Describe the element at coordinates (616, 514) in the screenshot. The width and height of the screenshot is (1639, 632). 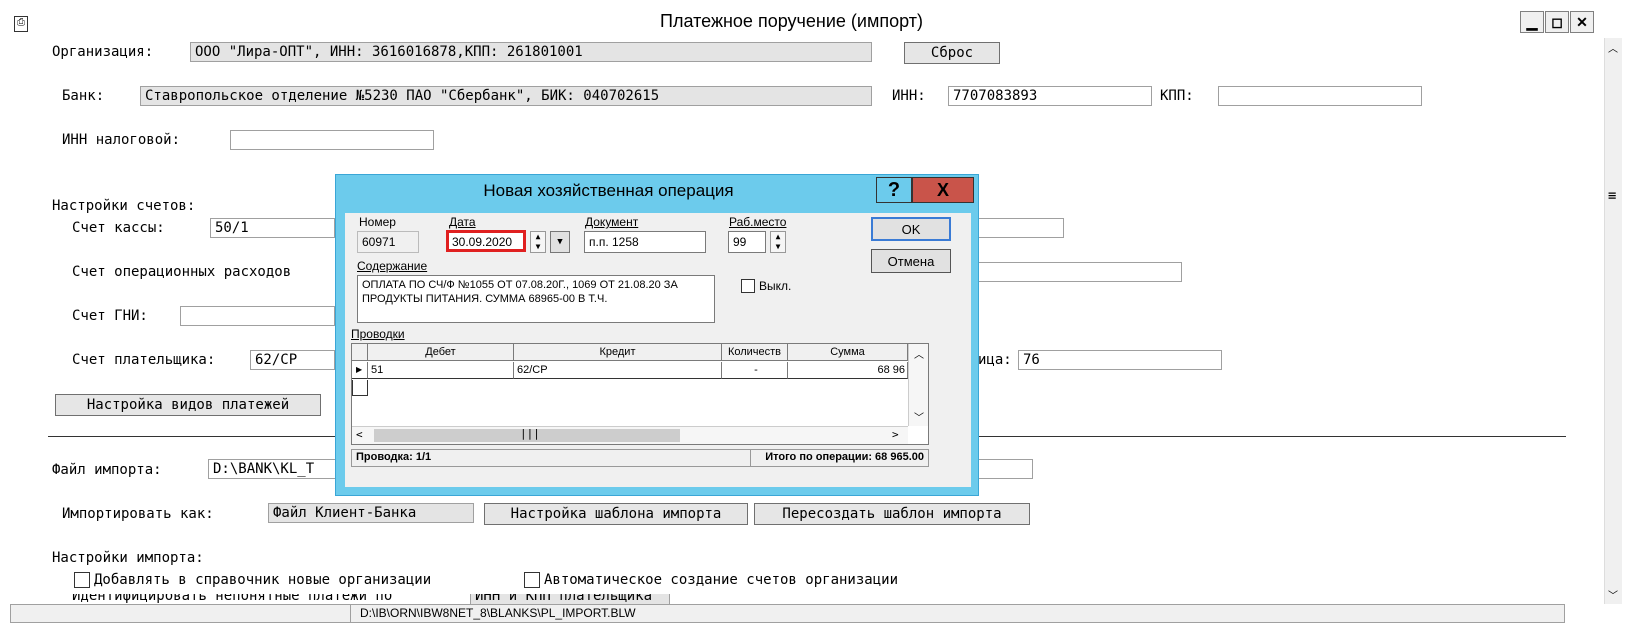
I see `template-setup-button: Настройка шаблона импорта` at that location.